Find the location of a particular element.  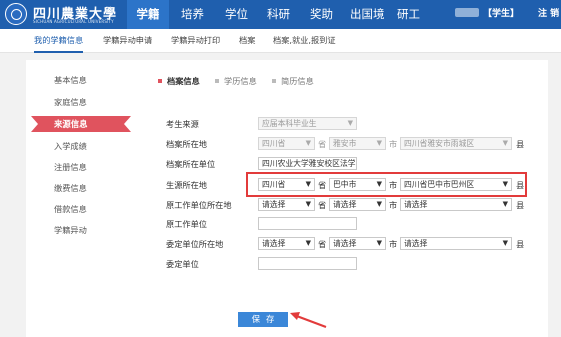

orig-work-unit-field is located at coordinates (307, 223).